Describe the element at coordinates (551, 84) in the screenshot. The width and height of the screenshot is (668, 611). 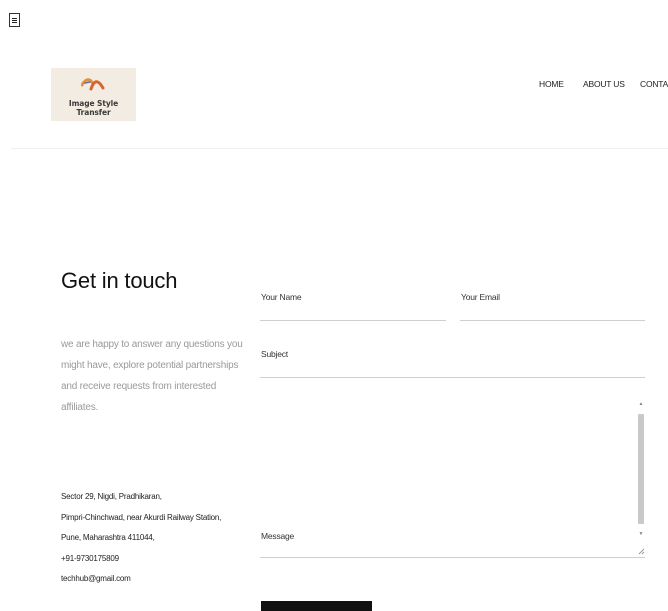
I see `nav-home: HOME` at that location.